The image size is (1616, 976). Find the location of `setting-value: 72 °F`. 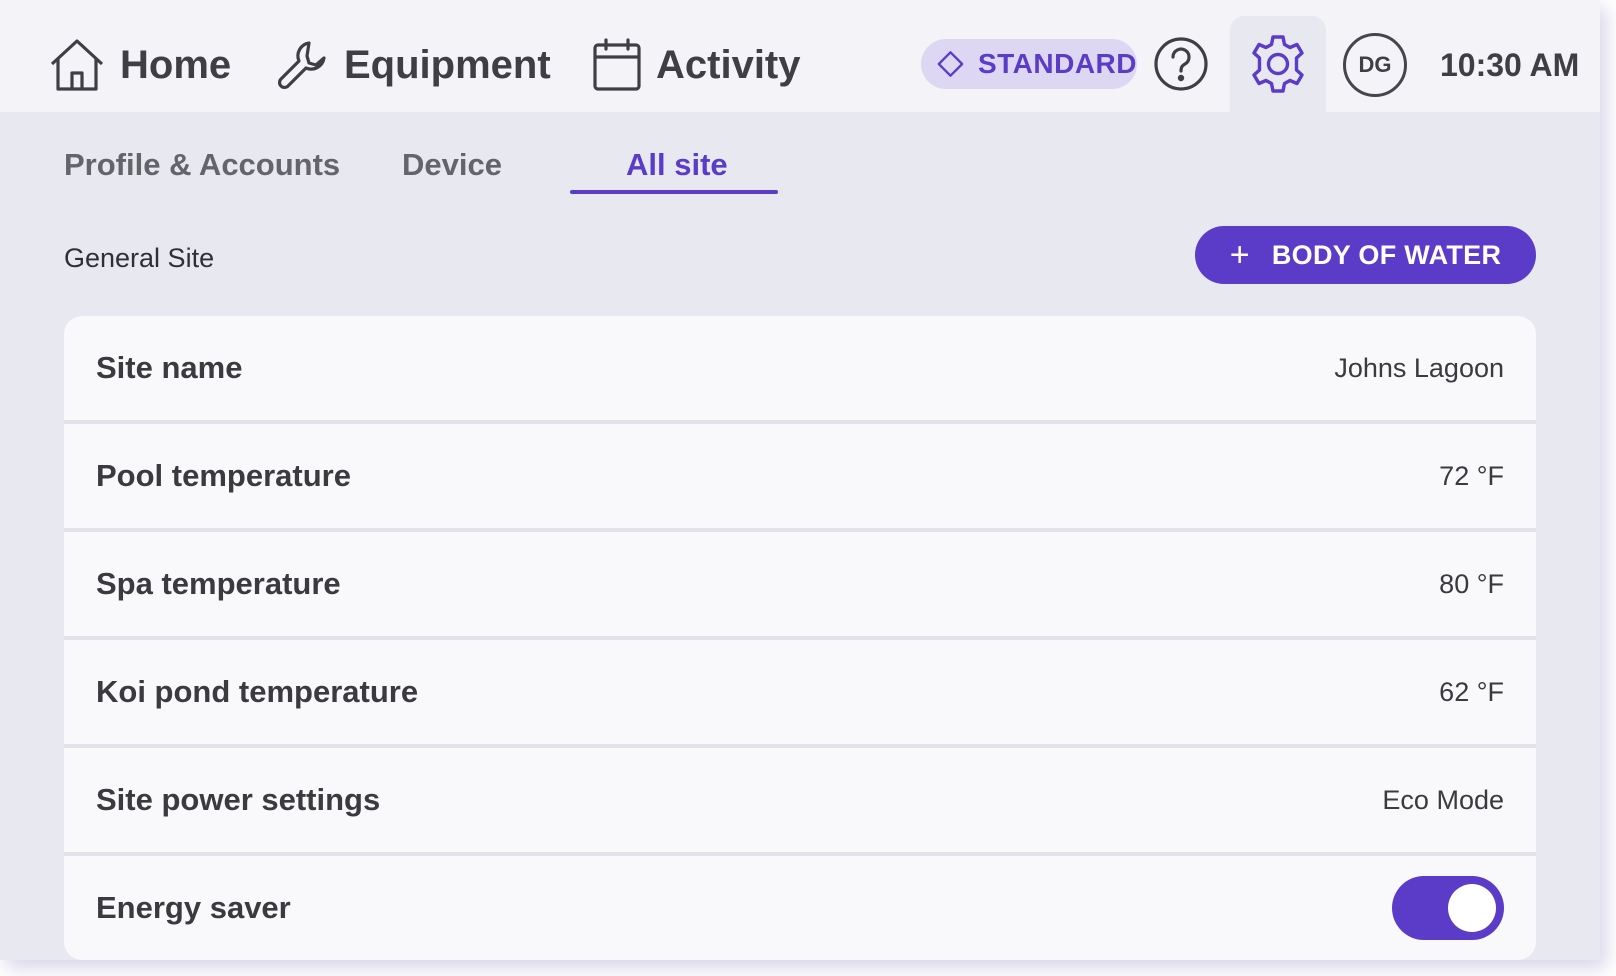

setting-value: 72 °F is located at coordinates (1471, 475).